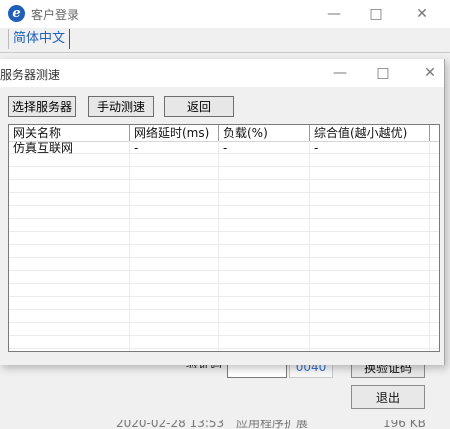 This screenshot has height=429, width=450. What do you see at coordinates (199, 106) in the screenshot?
I see `back-button: 返回` at bounding box center [199, 106].